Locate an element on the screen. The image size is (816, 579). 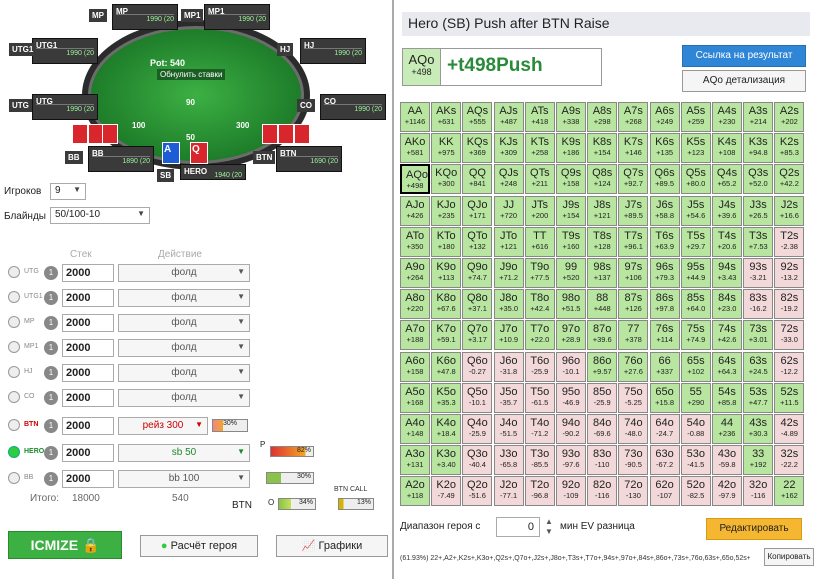
hand-cell-77: 77 +378 is located at coordinates (633, 335).